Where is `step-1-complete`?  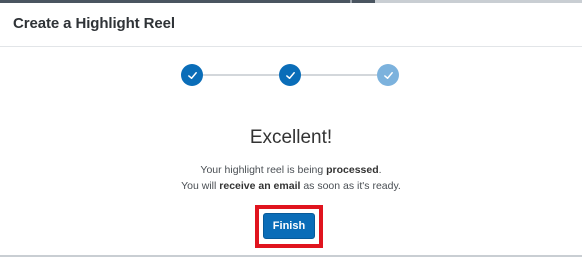 step-1-complete is located at coordinates (192, 75).